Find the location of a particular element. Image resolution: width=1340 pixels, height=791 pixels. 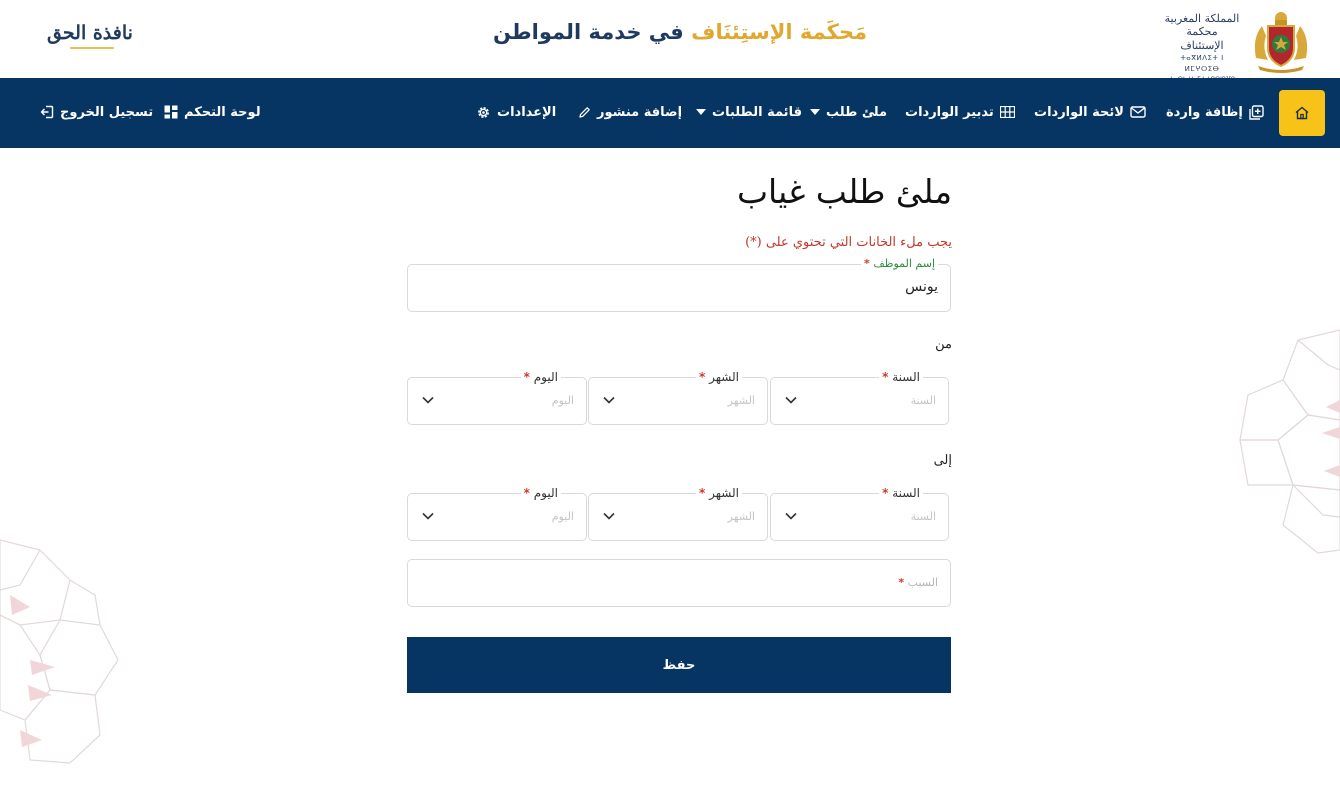

kingdom-line3: ⵜⴰⴳⵍⴷⵉⵜ ⵏ ⵍⵎⵖⵔⵉⴱ is located at coordinates (1202, 63).